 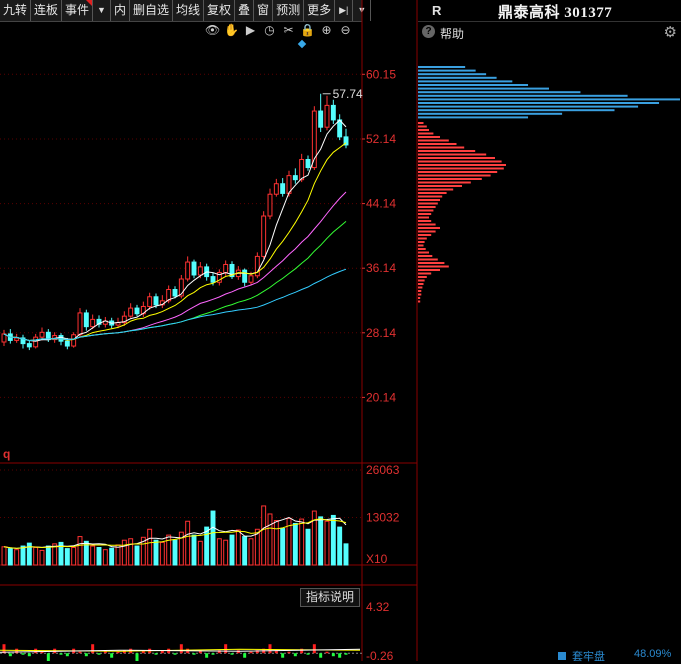 I want to click on panel-marker: q, so click(x=6, y=454).